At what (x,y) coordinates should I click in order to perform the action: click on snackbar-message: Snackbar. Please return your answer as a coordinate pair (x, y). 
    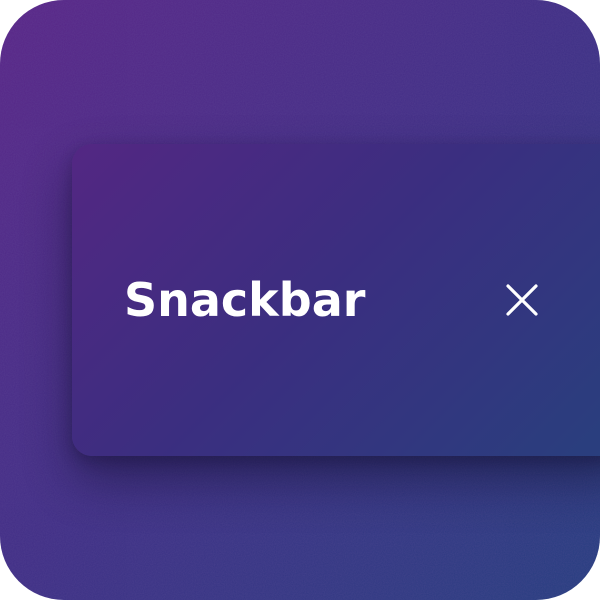
    Looking at the image, I should click on (245, 300).